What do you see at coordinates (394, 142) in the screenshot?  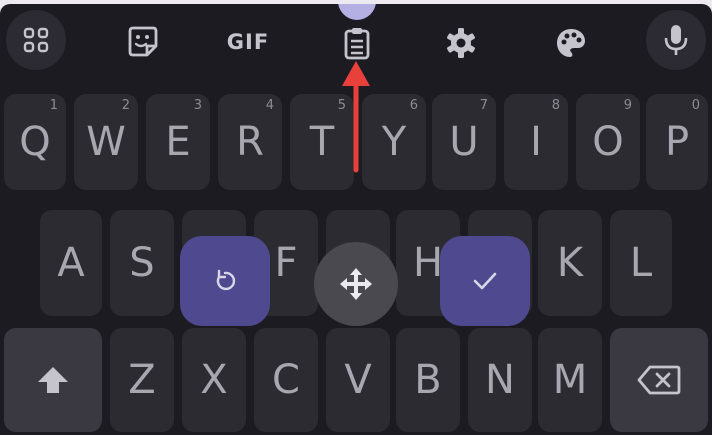 I see `key-label: Y` at bounding box center [394, 142].